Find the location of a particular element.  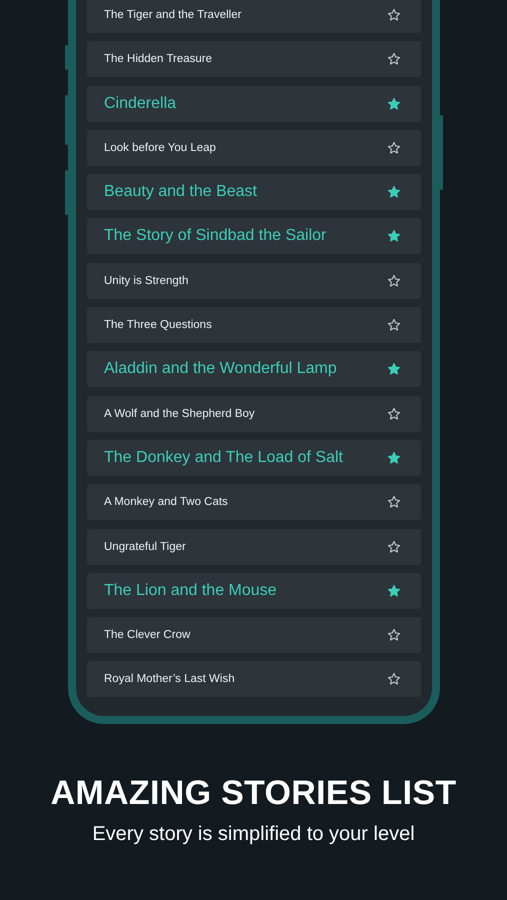

story-title: A Wolf and the Shepherd Boy is located at coordinates (179, 414).